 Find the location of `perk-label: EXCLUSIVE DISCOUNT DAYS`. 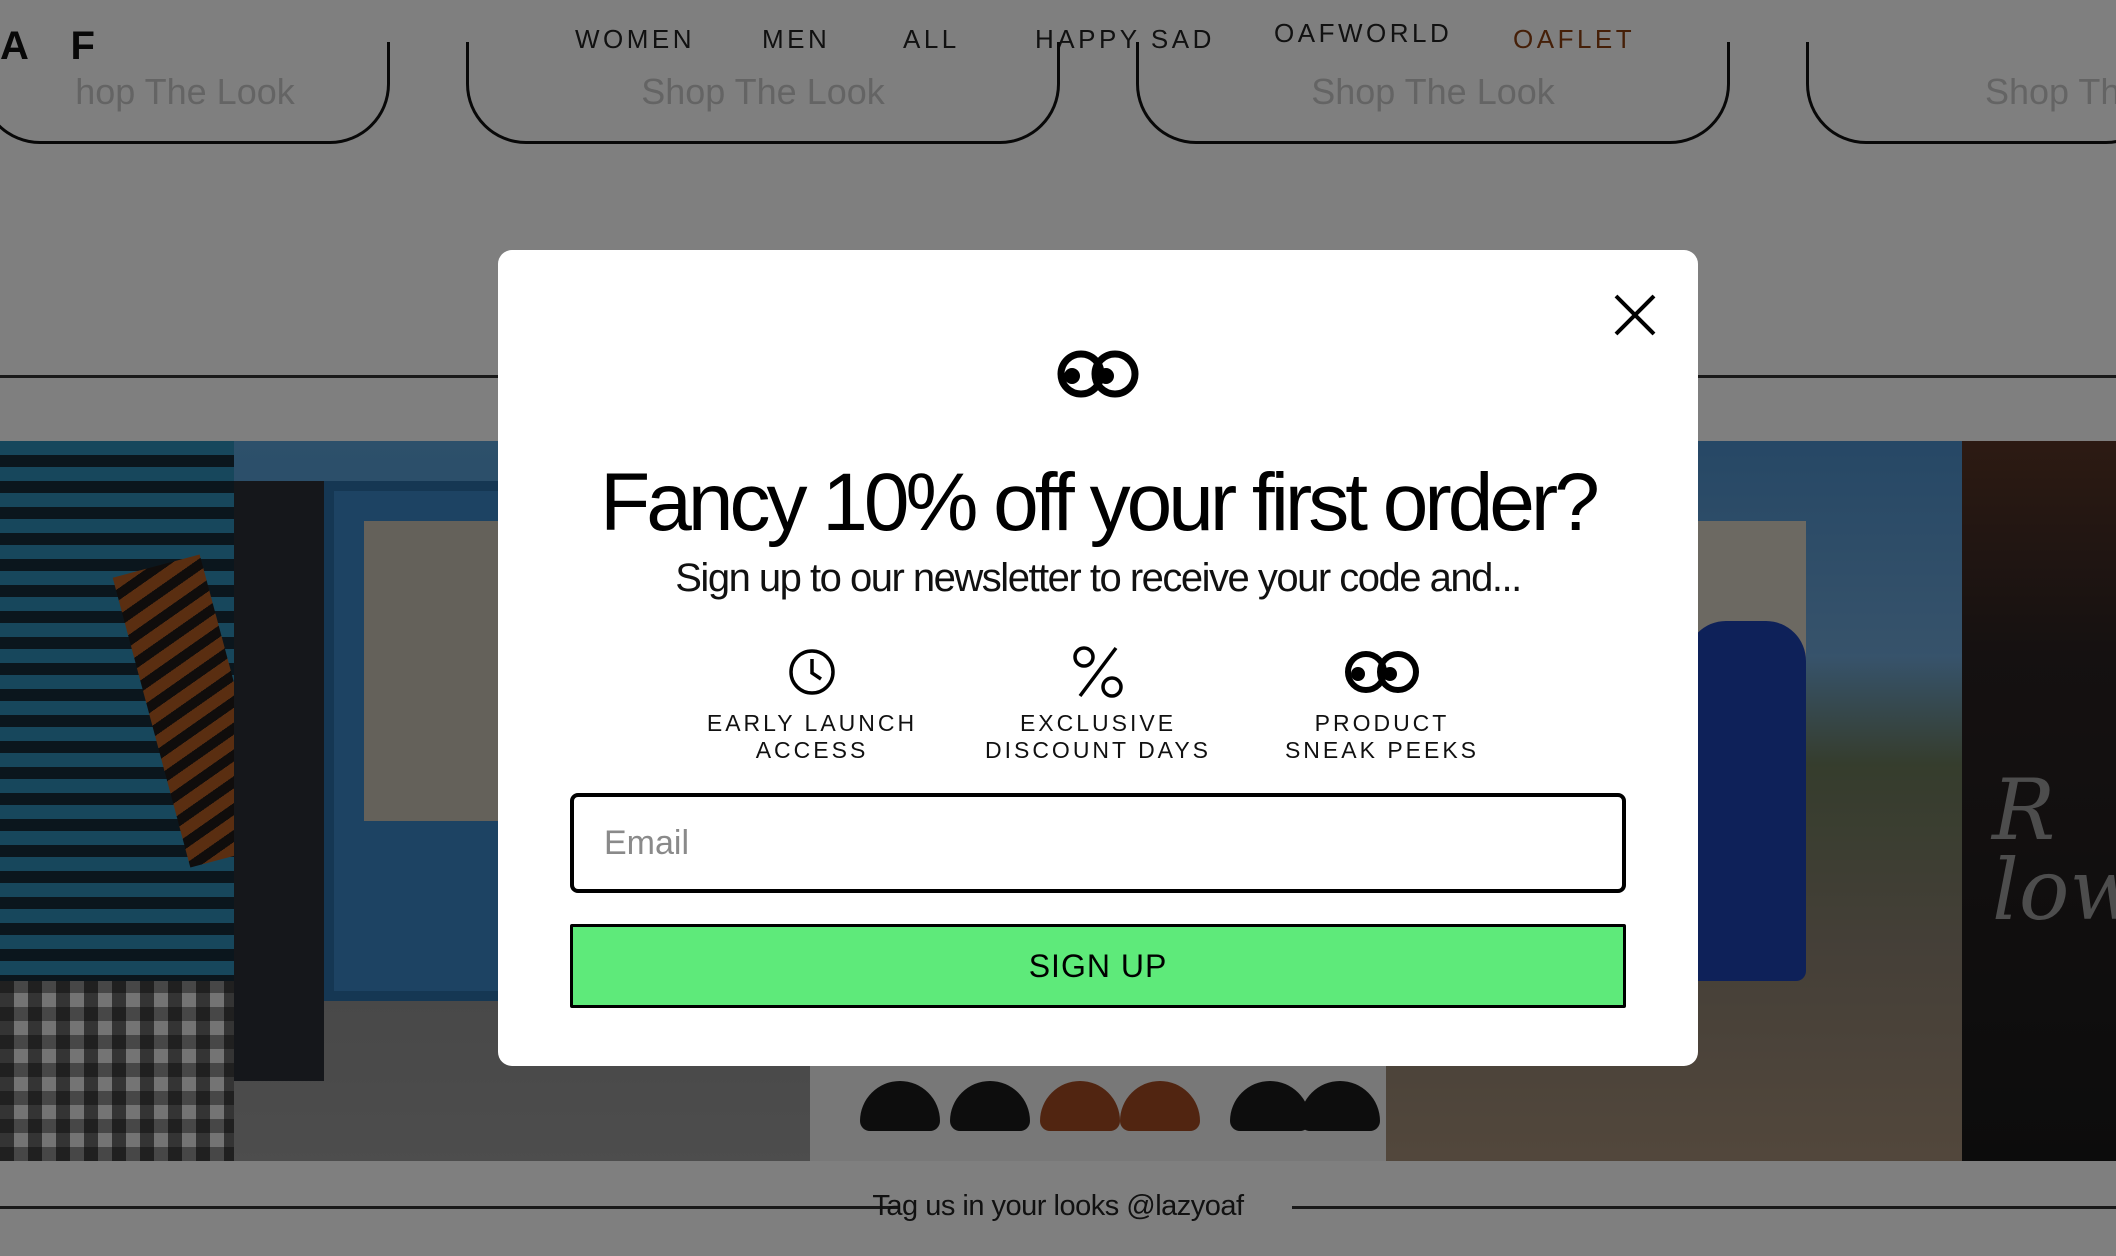

perk-label: EXCLUSIVE DISCOUNT DAYS is located at coordinates (1097, 736).